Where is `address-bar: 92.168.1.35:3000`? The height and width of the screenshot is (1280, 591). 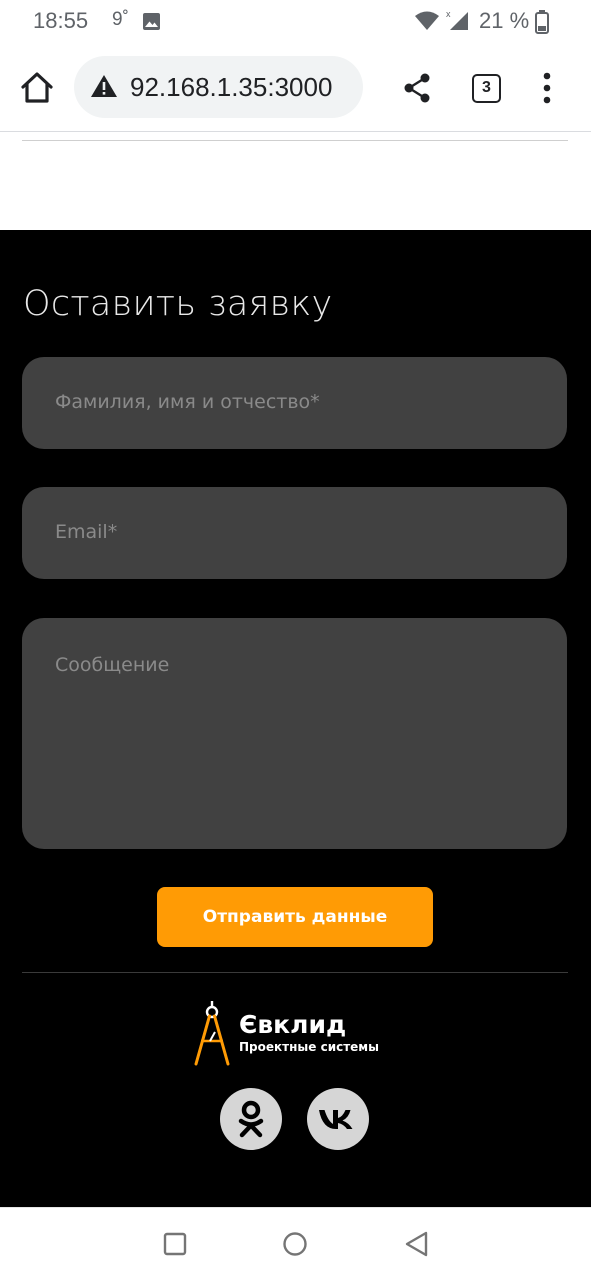
address-bar: 92.168.1.35:3000 is located at coordinates (218, 87).